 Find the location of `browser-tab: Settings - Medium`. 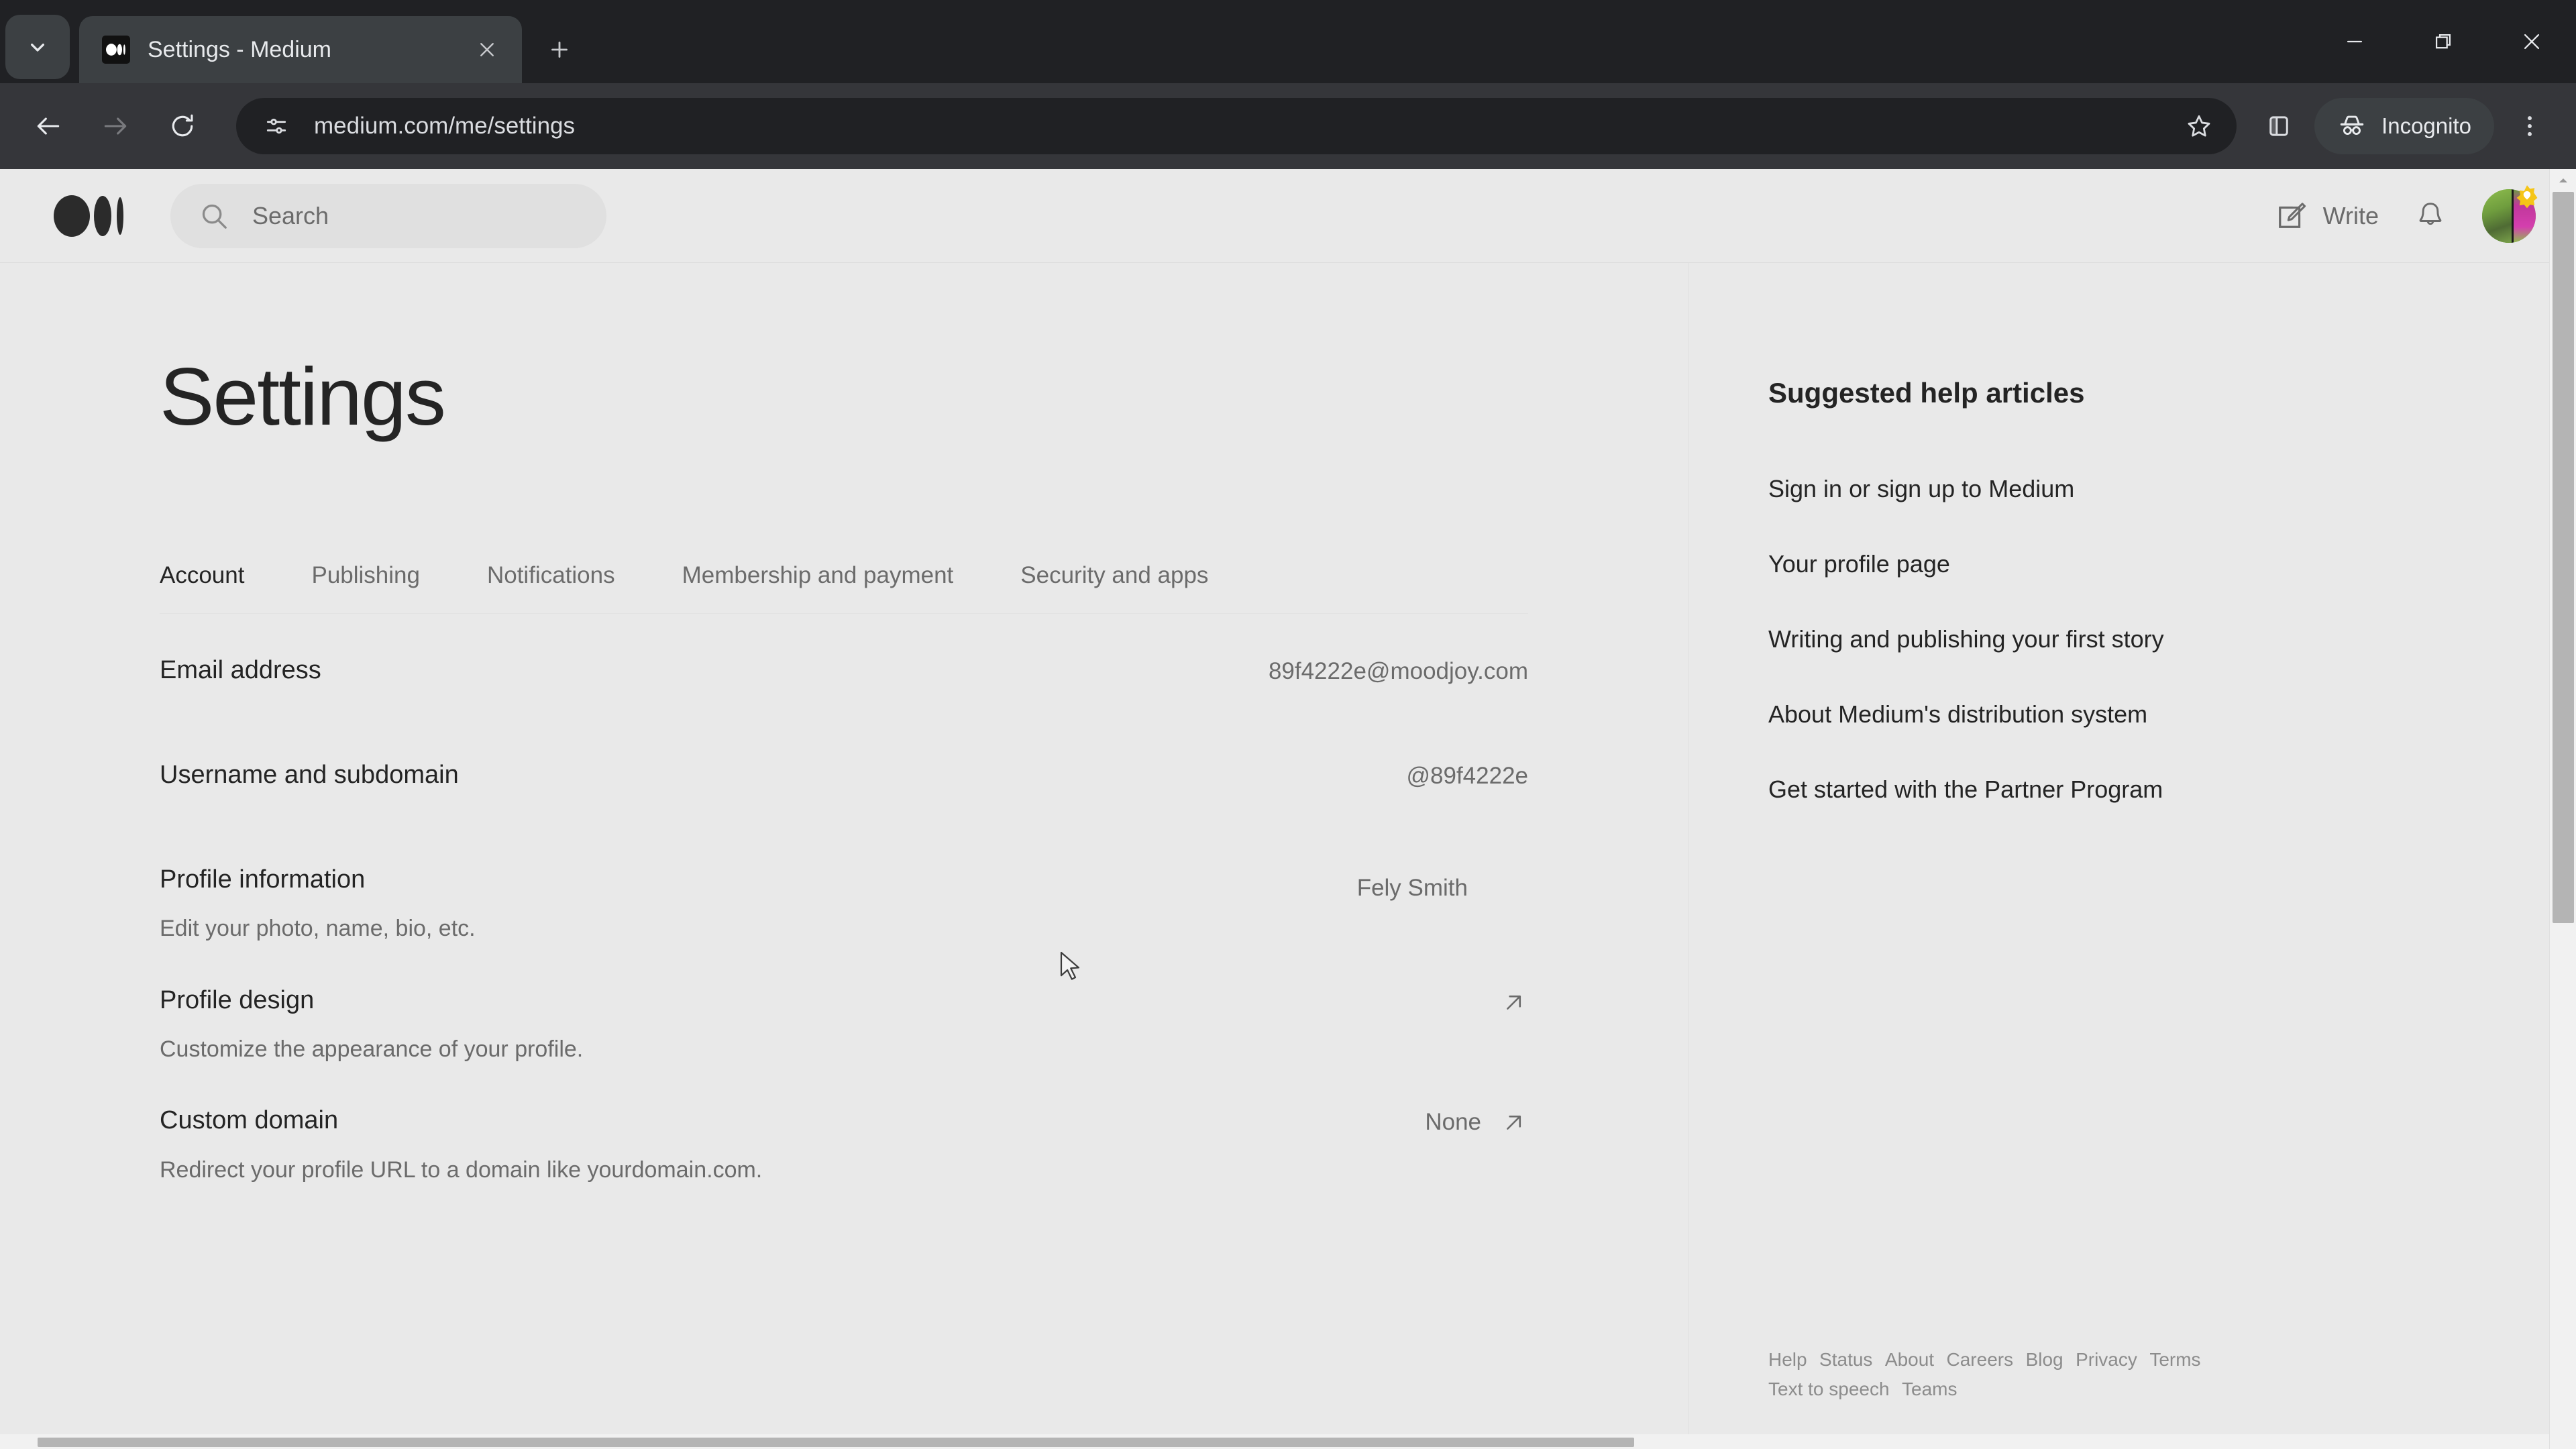

browser-tab: Settings - Medium is located at coordinates (300, 49).